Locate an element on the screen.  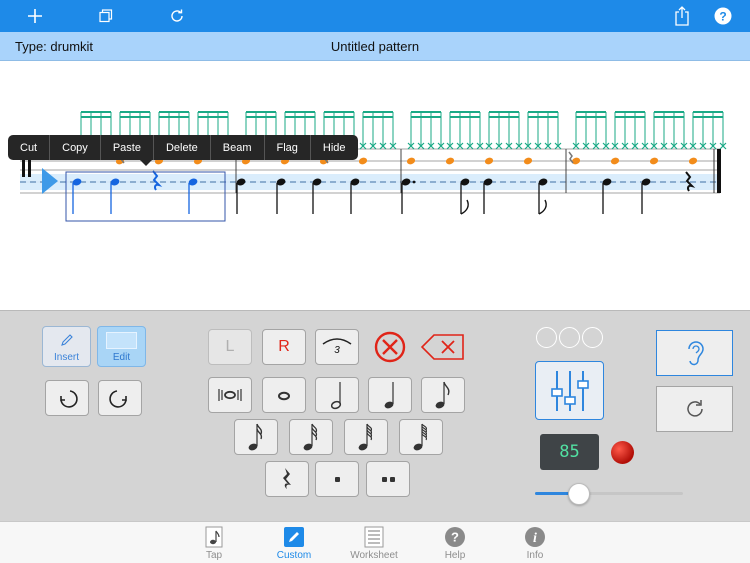
menu-item-flag: Flag is located at coordinates (288, 147).